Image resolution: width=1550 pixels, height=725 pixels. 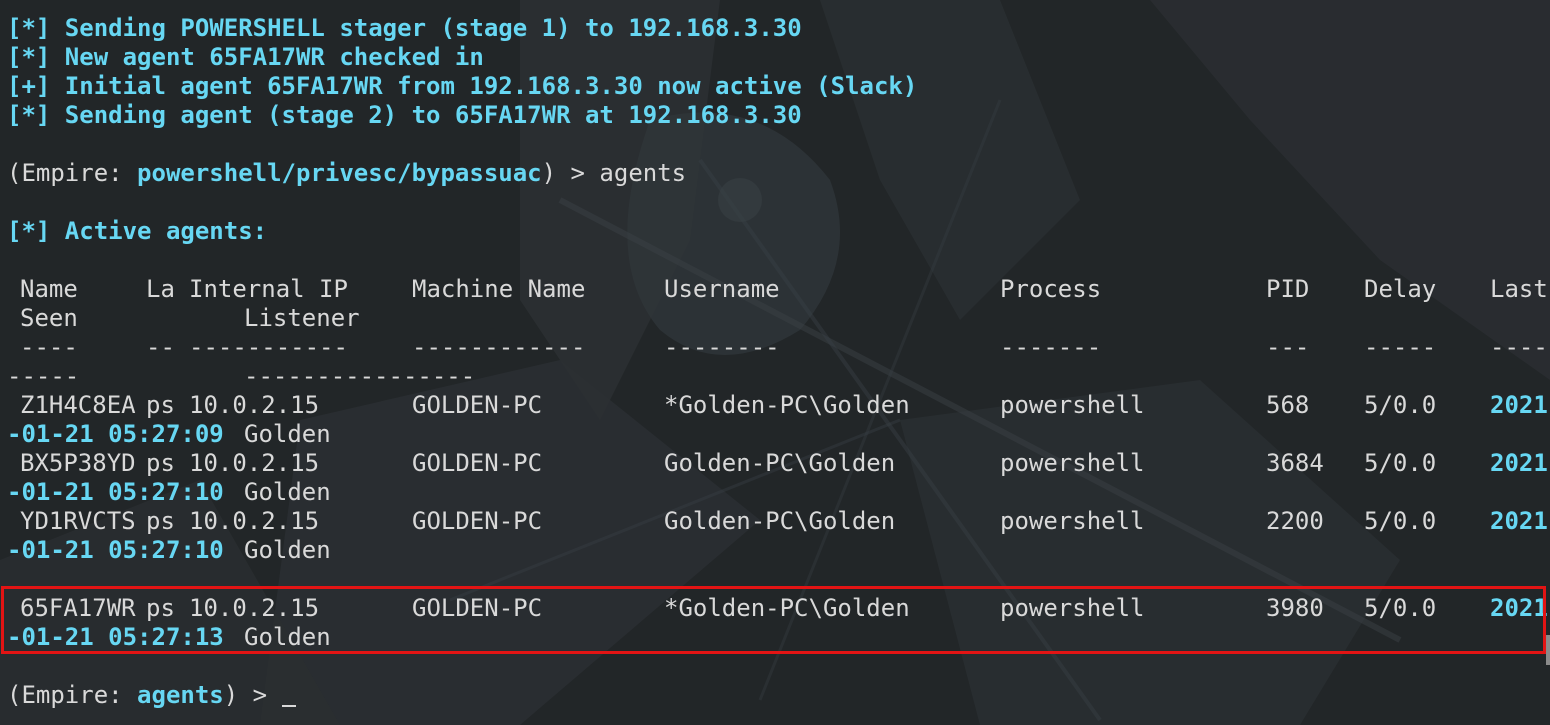 What do you see at coordinates (180, 695) in the screenshot?
I see `prompt-module: agents` at bounding box center [180, 695].